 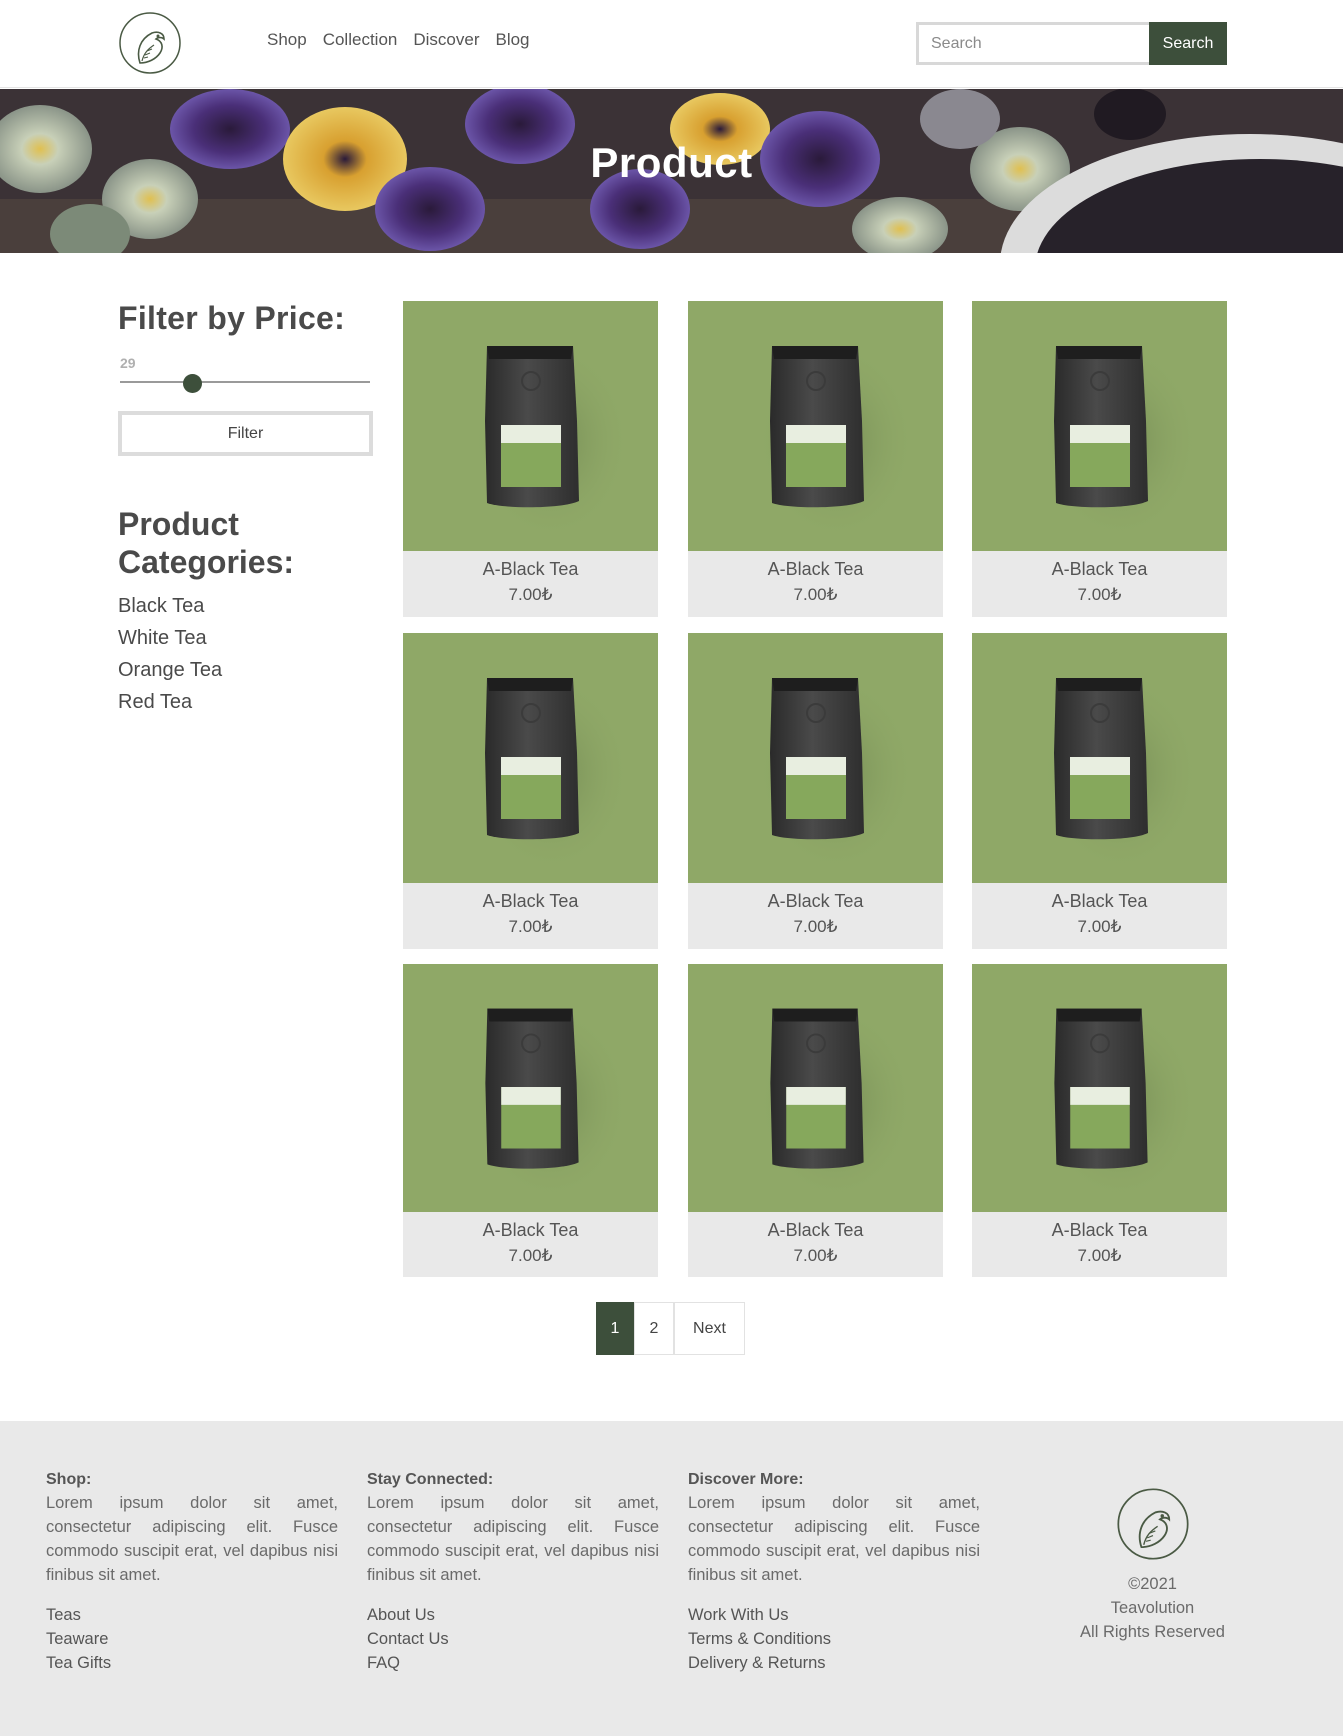 What do you see at coordinates (834, 1639) in the screenshot?
I see `footer-link-terms: Terms & Conditions` at bounding box center [834, 1639].